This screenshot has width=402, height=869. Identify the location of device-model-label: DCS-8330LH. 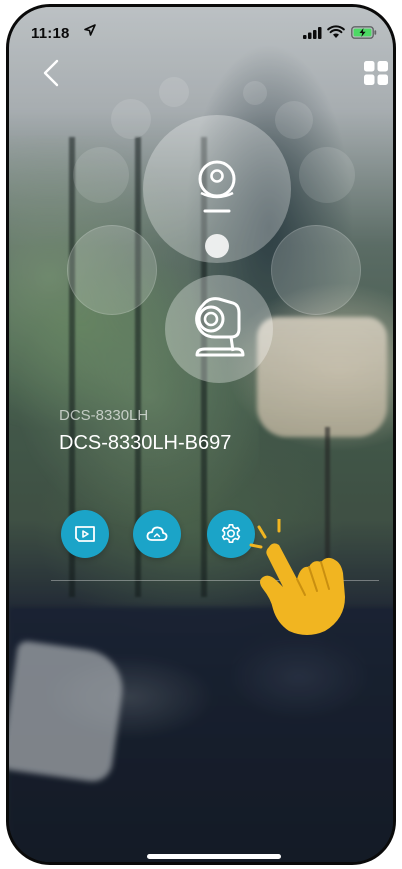
(104, 415).